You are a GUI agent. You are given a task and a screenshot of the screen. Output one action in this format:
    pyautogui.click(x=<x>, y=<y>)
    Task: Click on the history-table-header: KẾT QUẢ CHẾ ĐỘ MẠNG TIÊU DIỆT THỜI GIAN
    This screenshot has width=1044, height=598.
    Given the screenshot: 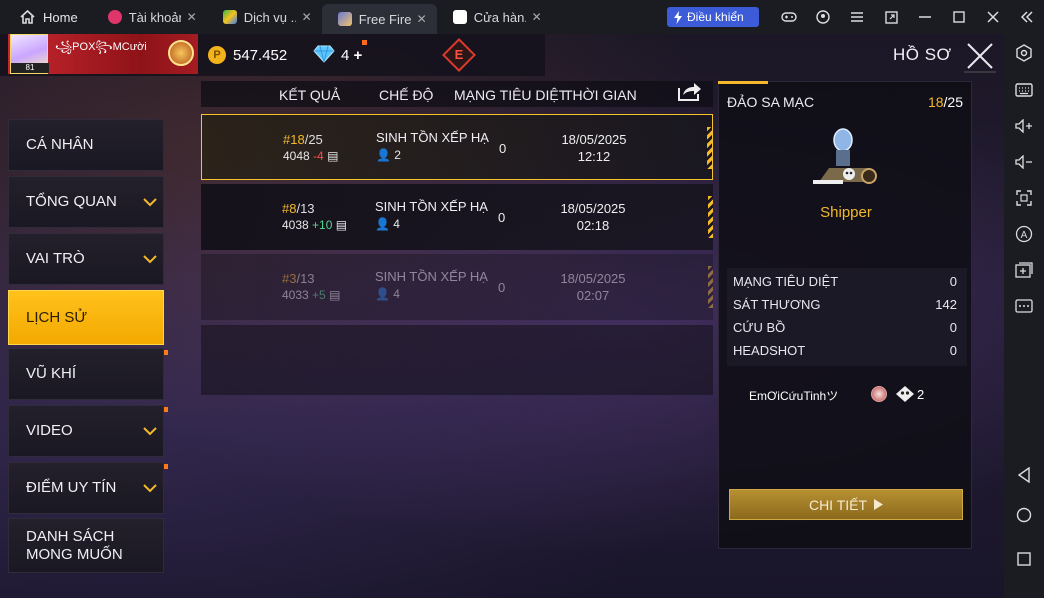 What is the action you would take?
    pyautogui.click(x=457, y=94)
    